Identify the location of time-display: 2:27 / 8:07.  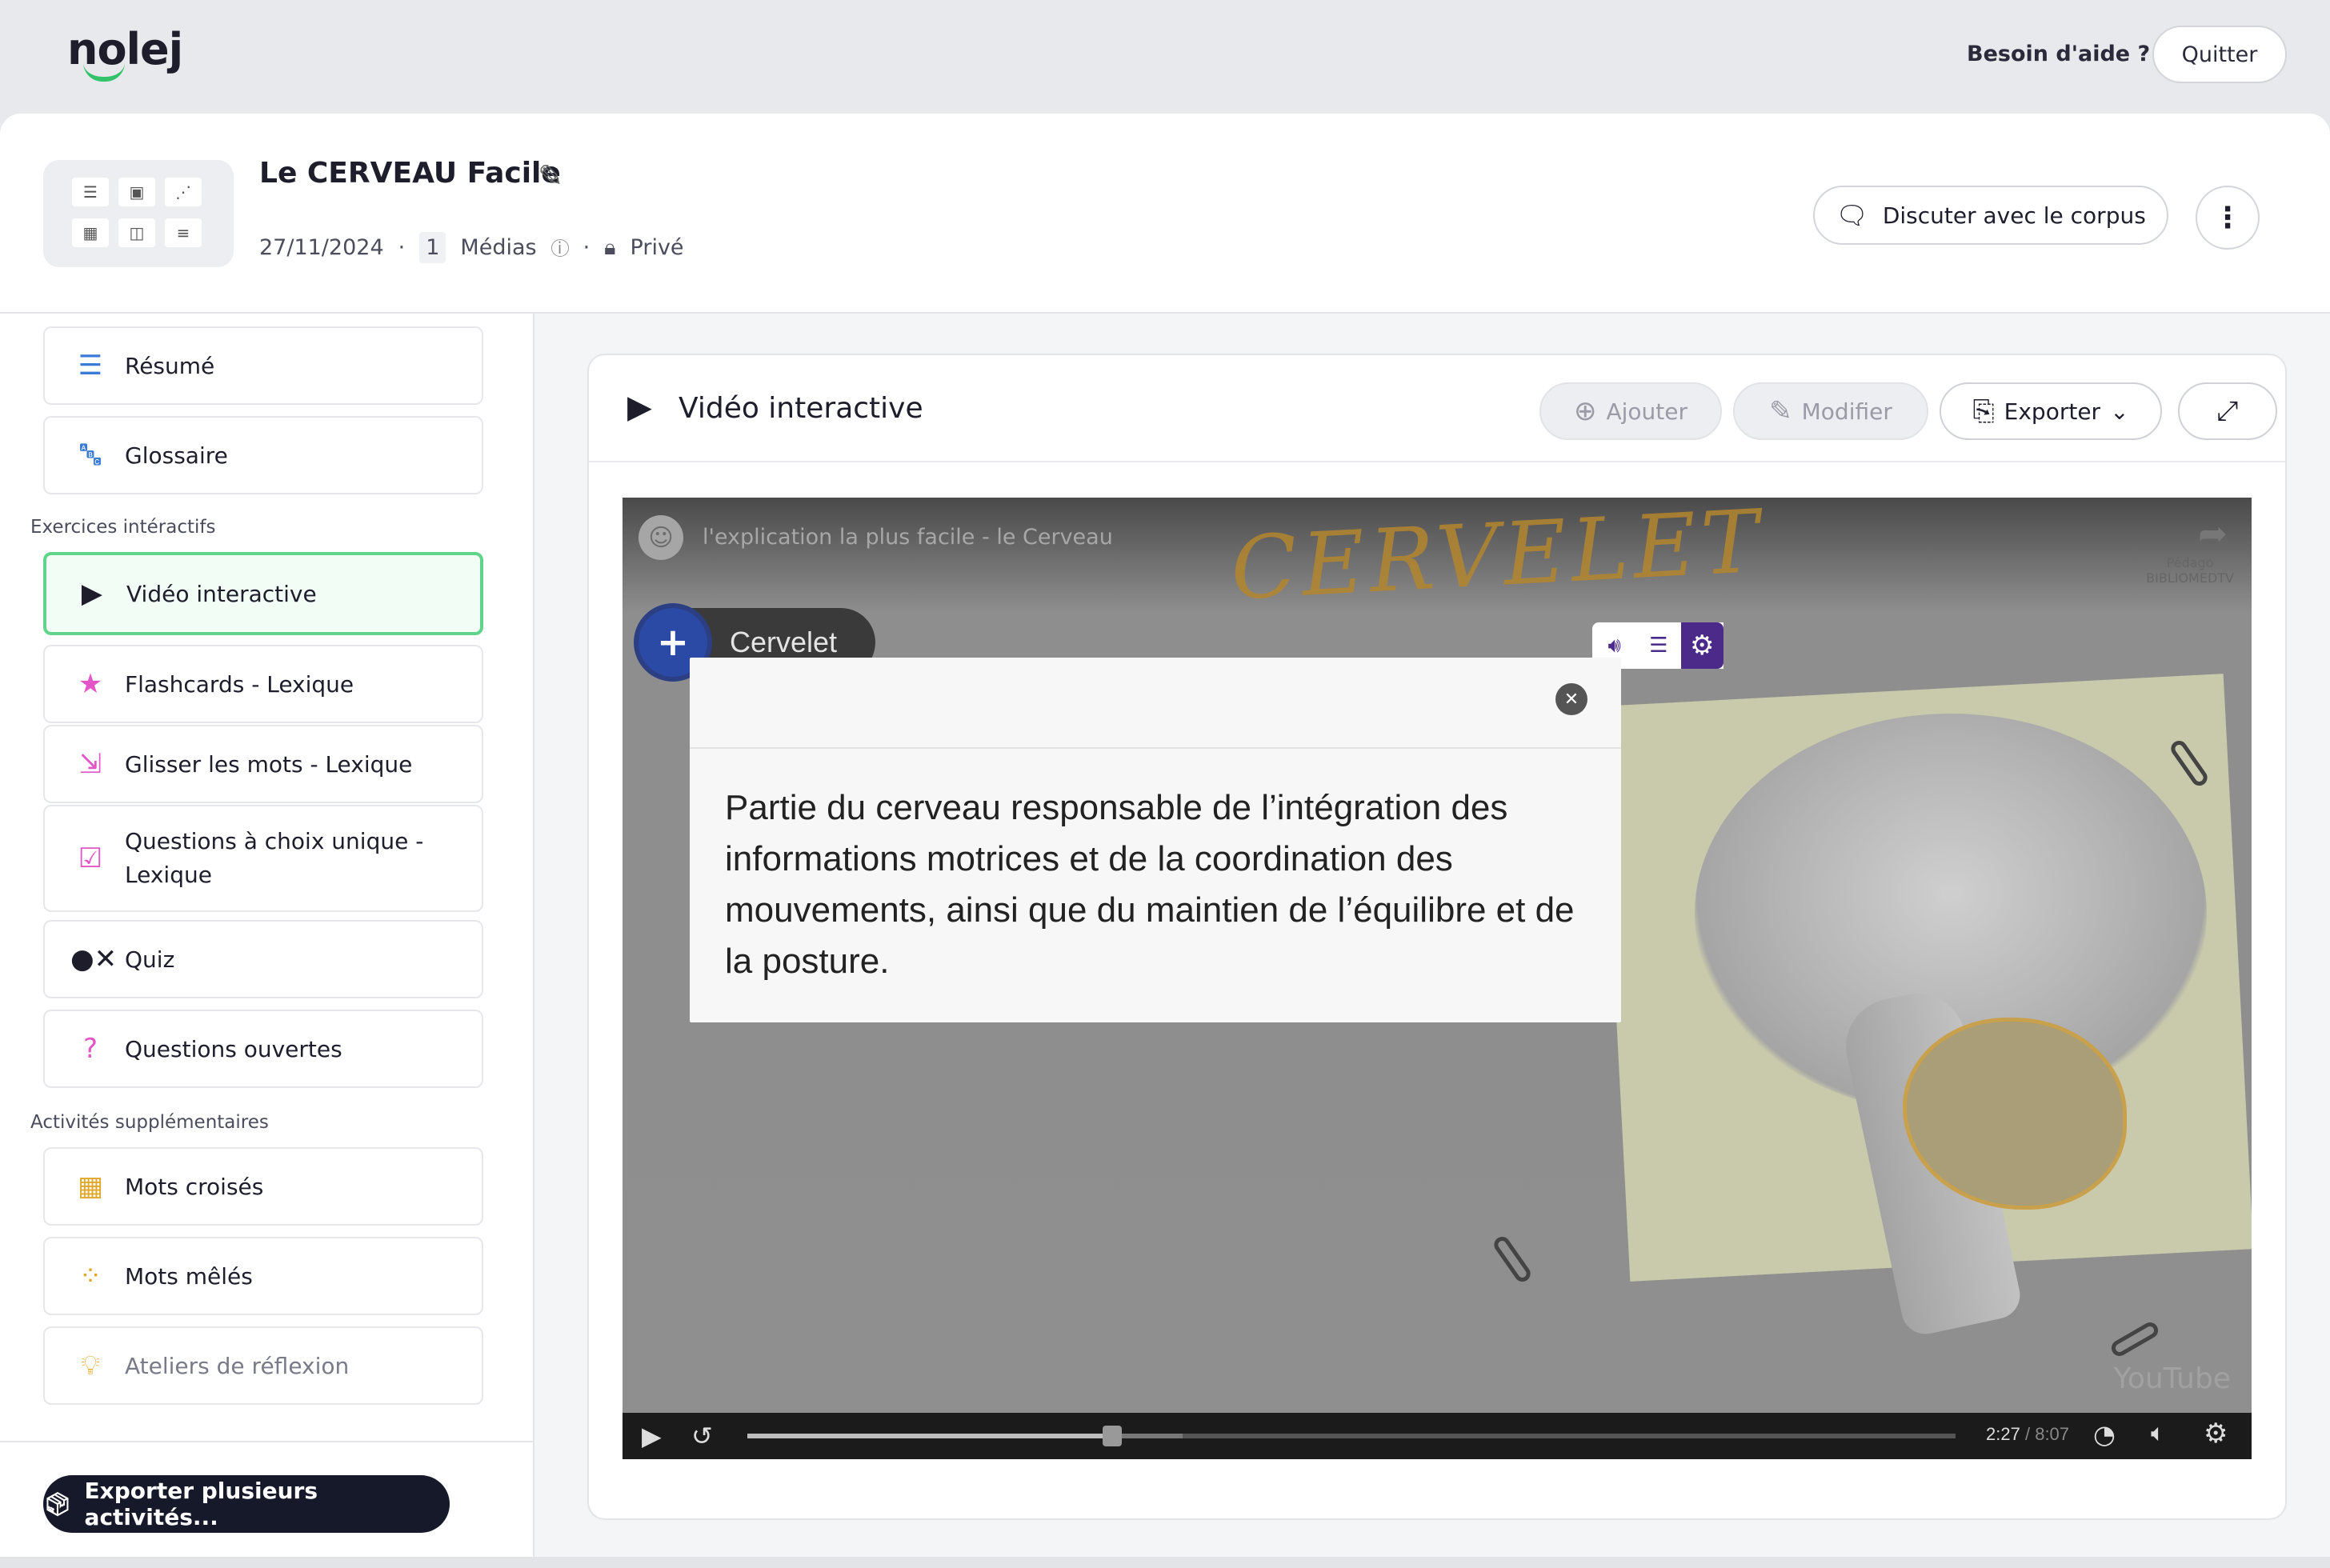
(2028, 1434).